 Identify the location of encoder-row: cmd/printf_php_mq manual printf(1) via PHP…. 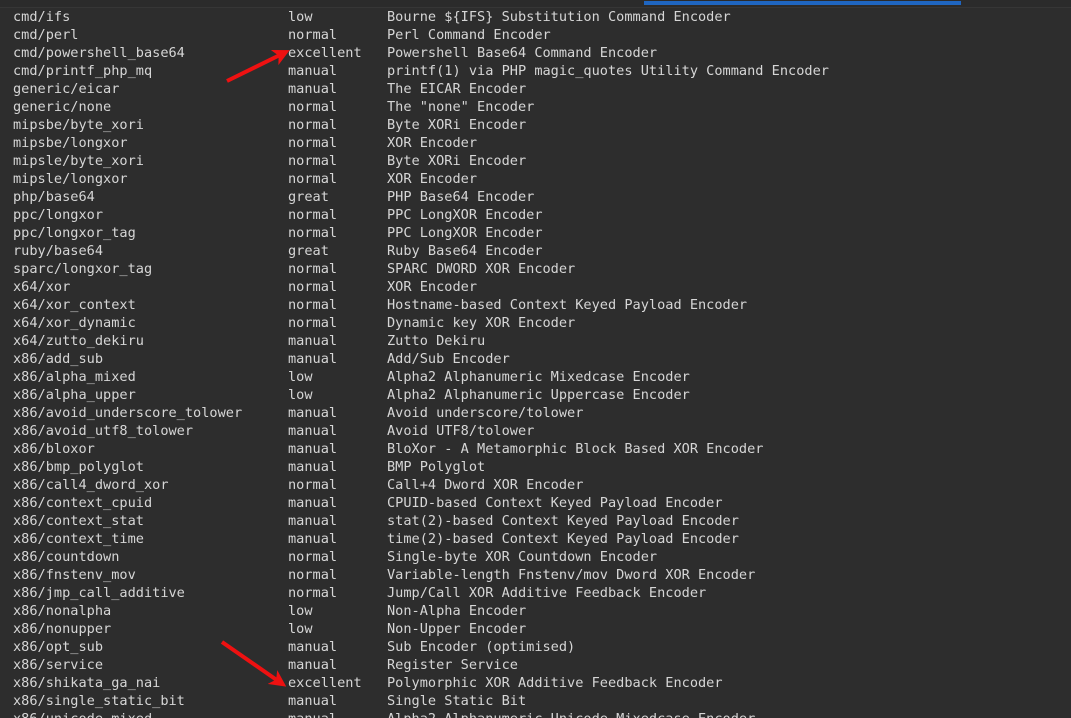
(535, 71).